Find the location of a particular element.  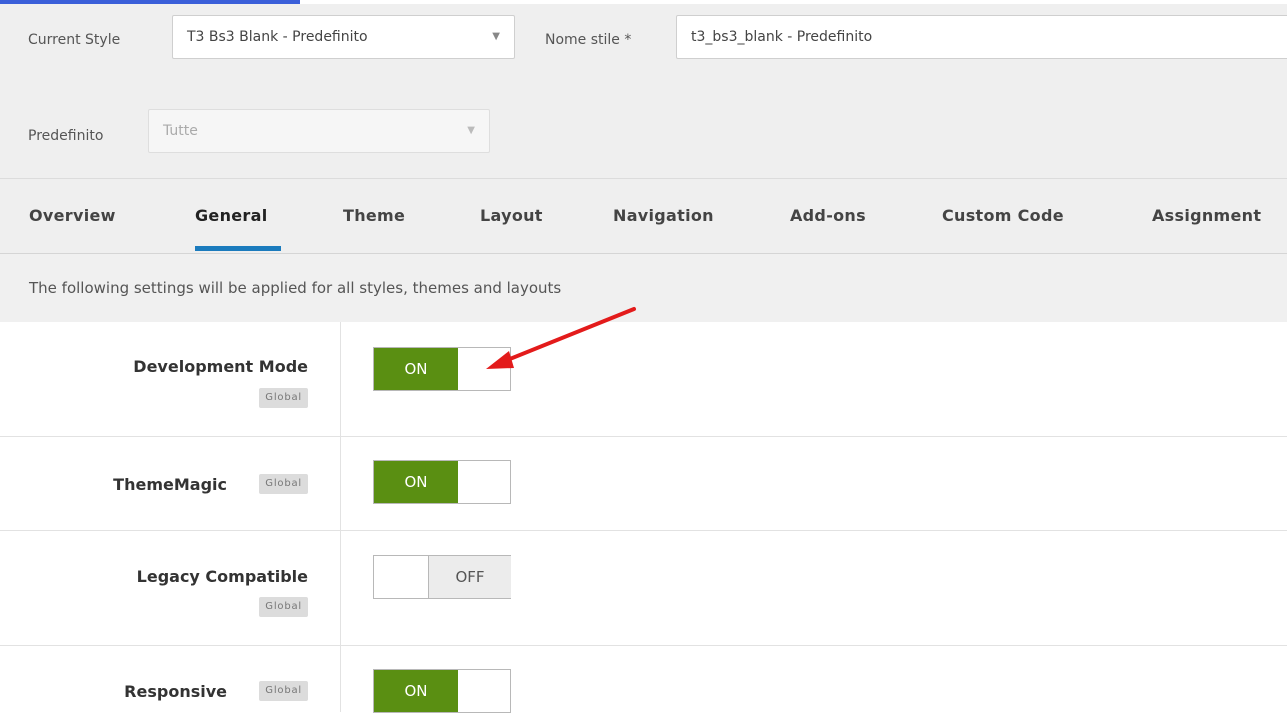

thememagic-toggle: ON is located at coordinates (442, 482).